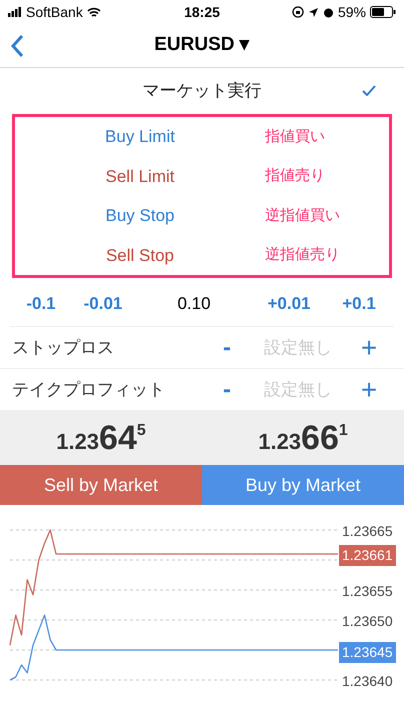  What do you see at coordinates (15, 12) in the screenshot?
I see `signal-icon` at bounding box center [15, 12].